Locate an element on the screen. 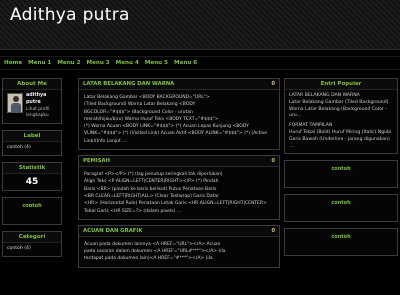 This screenshot has width=400, height=295. stats-count: 45 is located at coordinates (32, 181).